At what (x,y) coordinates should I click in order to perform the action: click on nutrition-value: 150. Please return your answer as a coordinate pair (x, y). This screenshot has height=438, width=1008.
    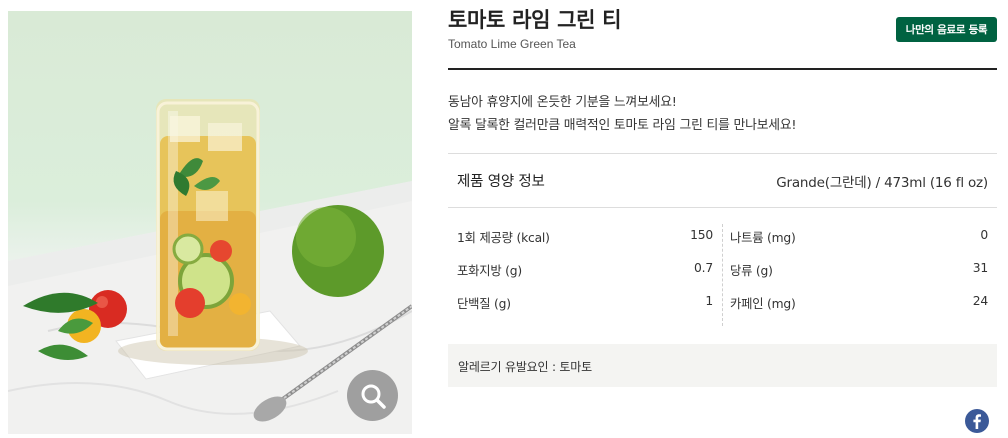
    Looking at the image, I should click on (701, 235).